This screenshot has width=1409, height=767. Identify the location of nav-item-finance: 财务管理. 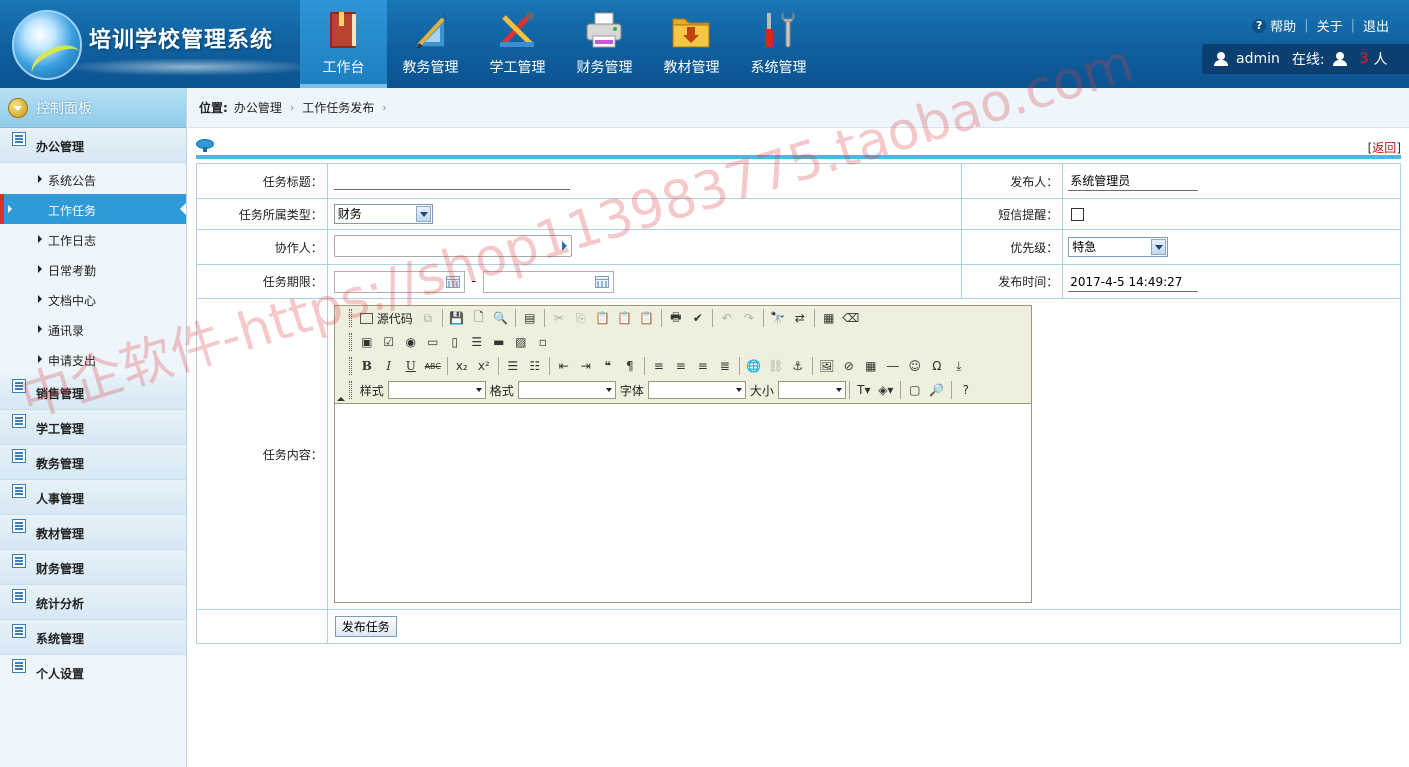
(604, 44).